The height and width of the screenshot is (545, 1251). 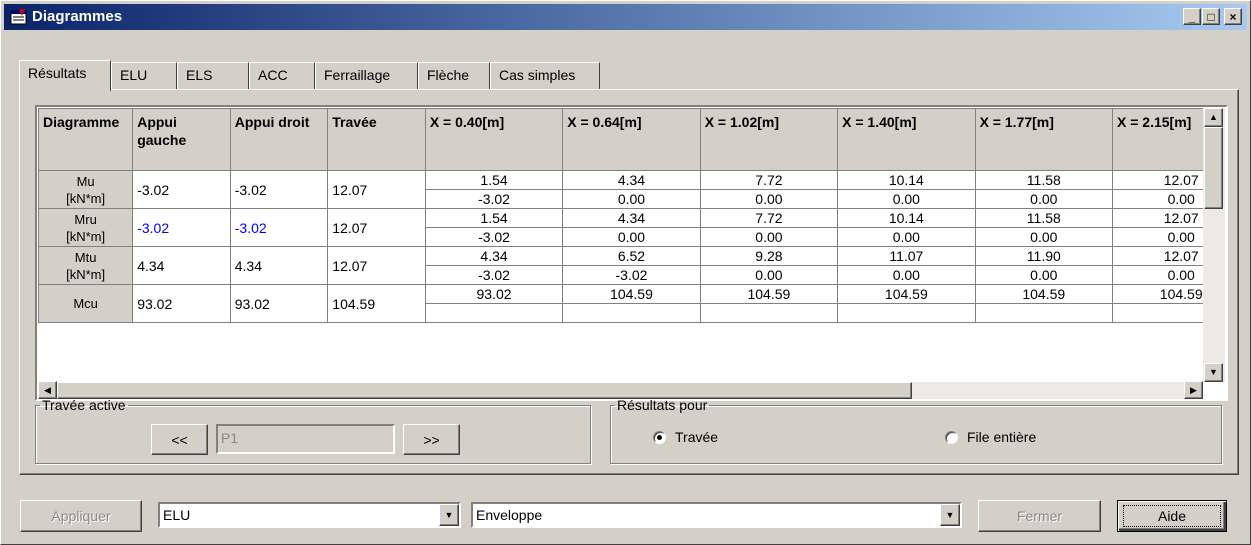 I want to click on radio-travee-label: Travée, so click(x=696, y=437).